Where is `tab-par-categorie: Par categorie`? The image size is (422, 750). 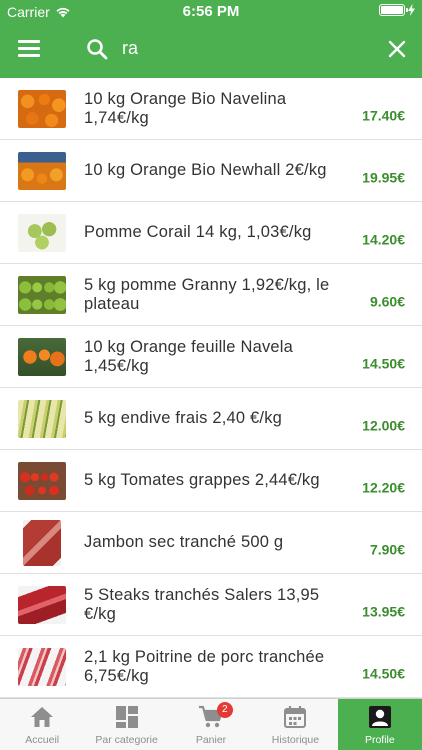 tab-par-categorie: Par categorie is located at coordinates (126, 724).